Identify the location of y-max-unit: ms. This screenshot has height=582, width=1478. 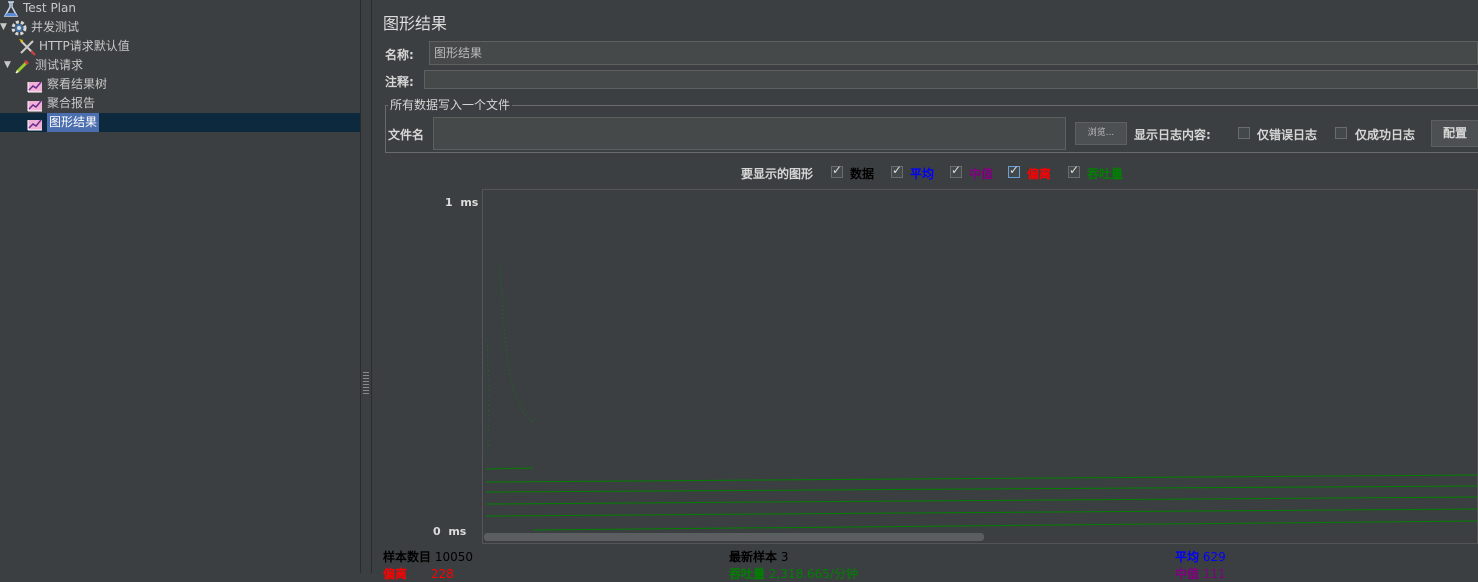
(469, 202).